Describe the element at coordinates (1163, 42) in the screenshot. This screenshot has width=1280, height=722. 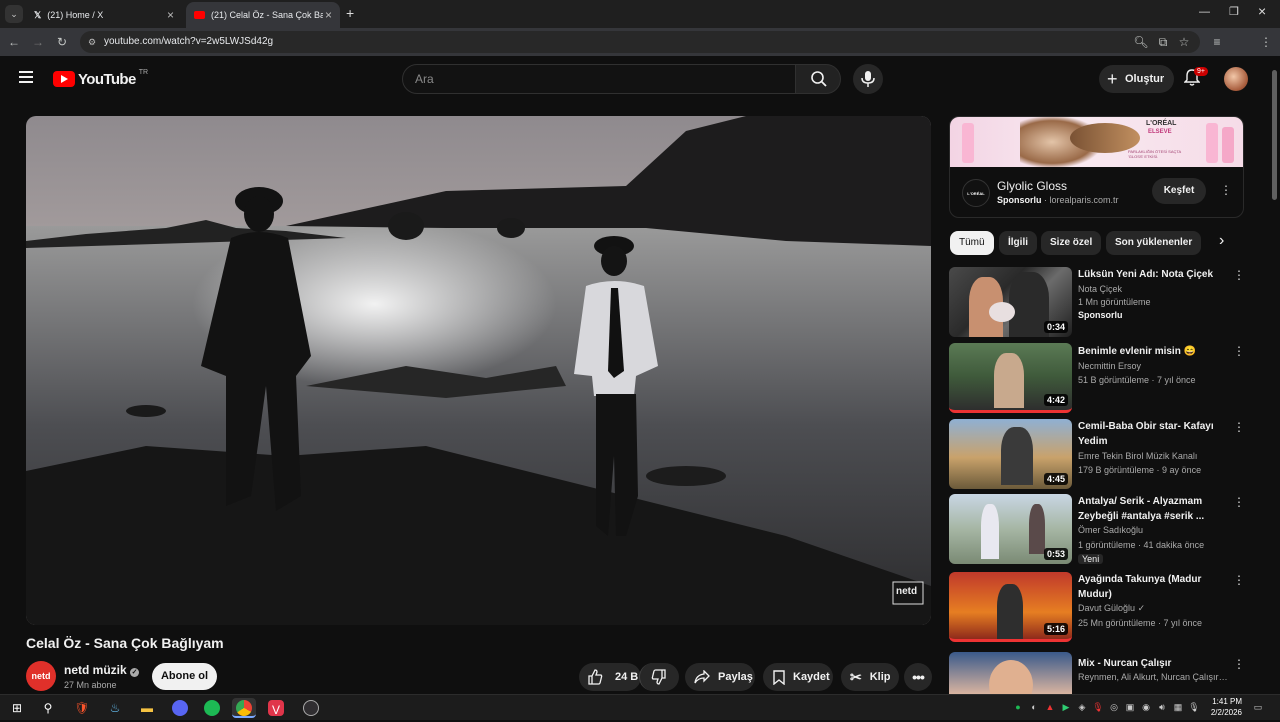
I see `cast-icon: ⧉` at that location.